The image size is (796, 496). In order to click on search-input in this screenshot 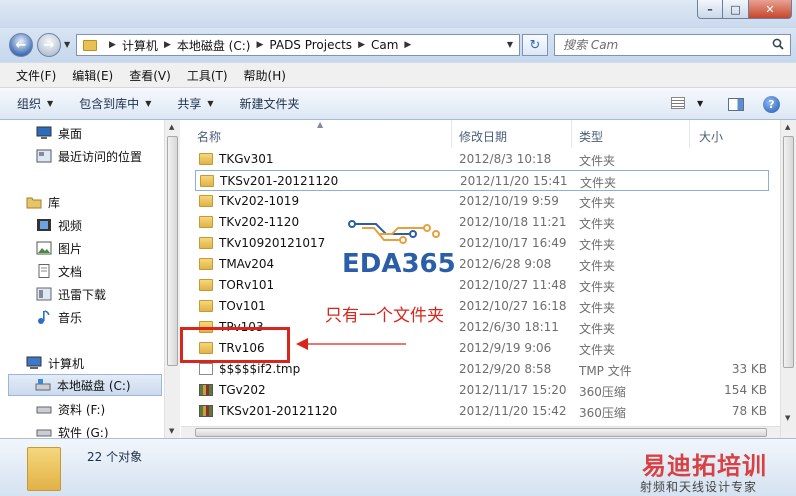, I will do `click(663, 45)`.